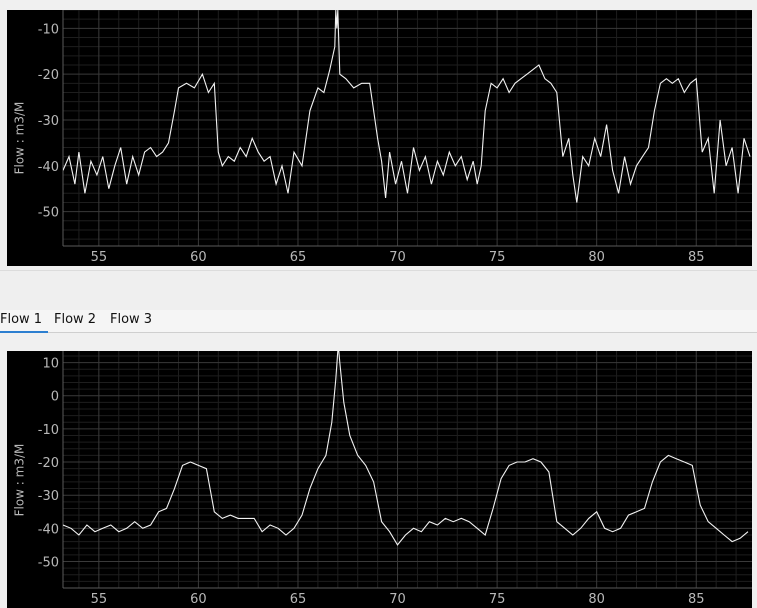 The height and width of the screenshot is (608, 757). I want to click on y-axis-label-bottom: Flow : m3/M, so click(19, 479).